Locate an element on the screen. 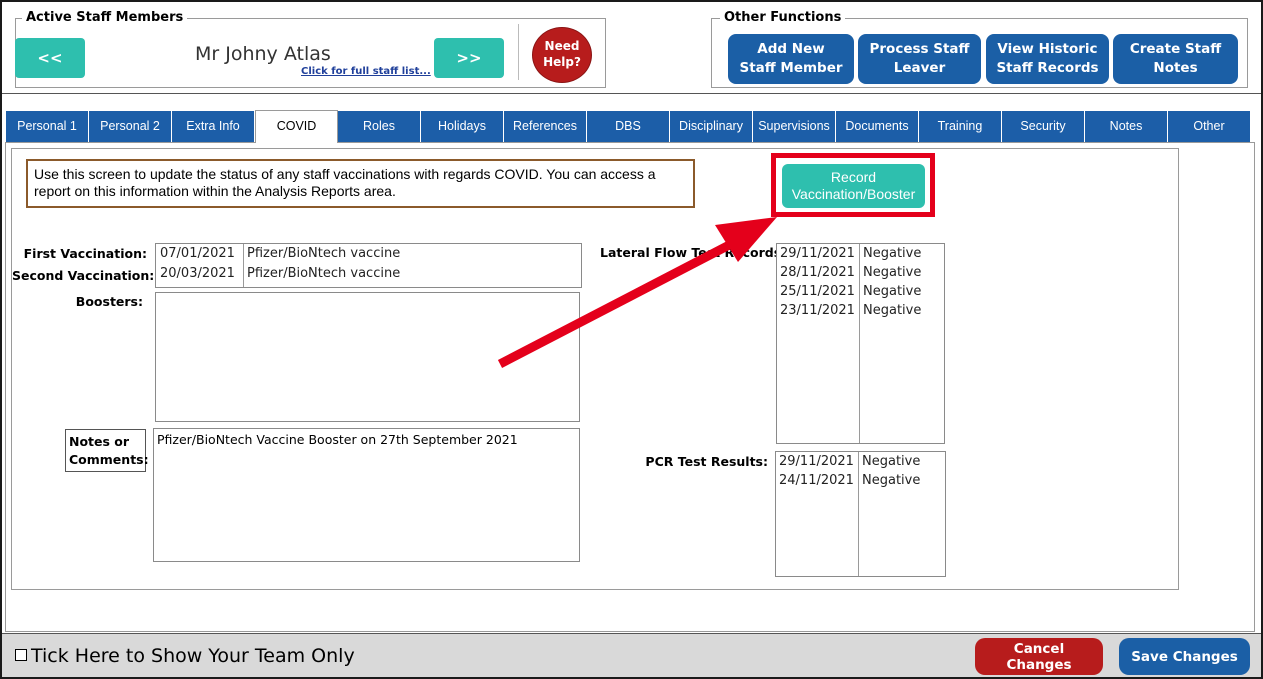 This screenshot has width=1263, height=679. checkbox-box is located at coordinates (21, 655).